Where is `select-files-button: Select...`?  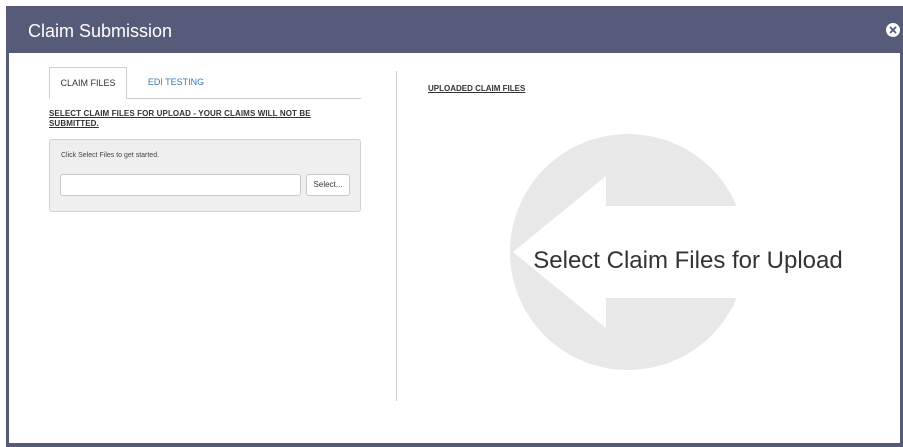 select-files-button: Select... is located at coordinates (328, 185).